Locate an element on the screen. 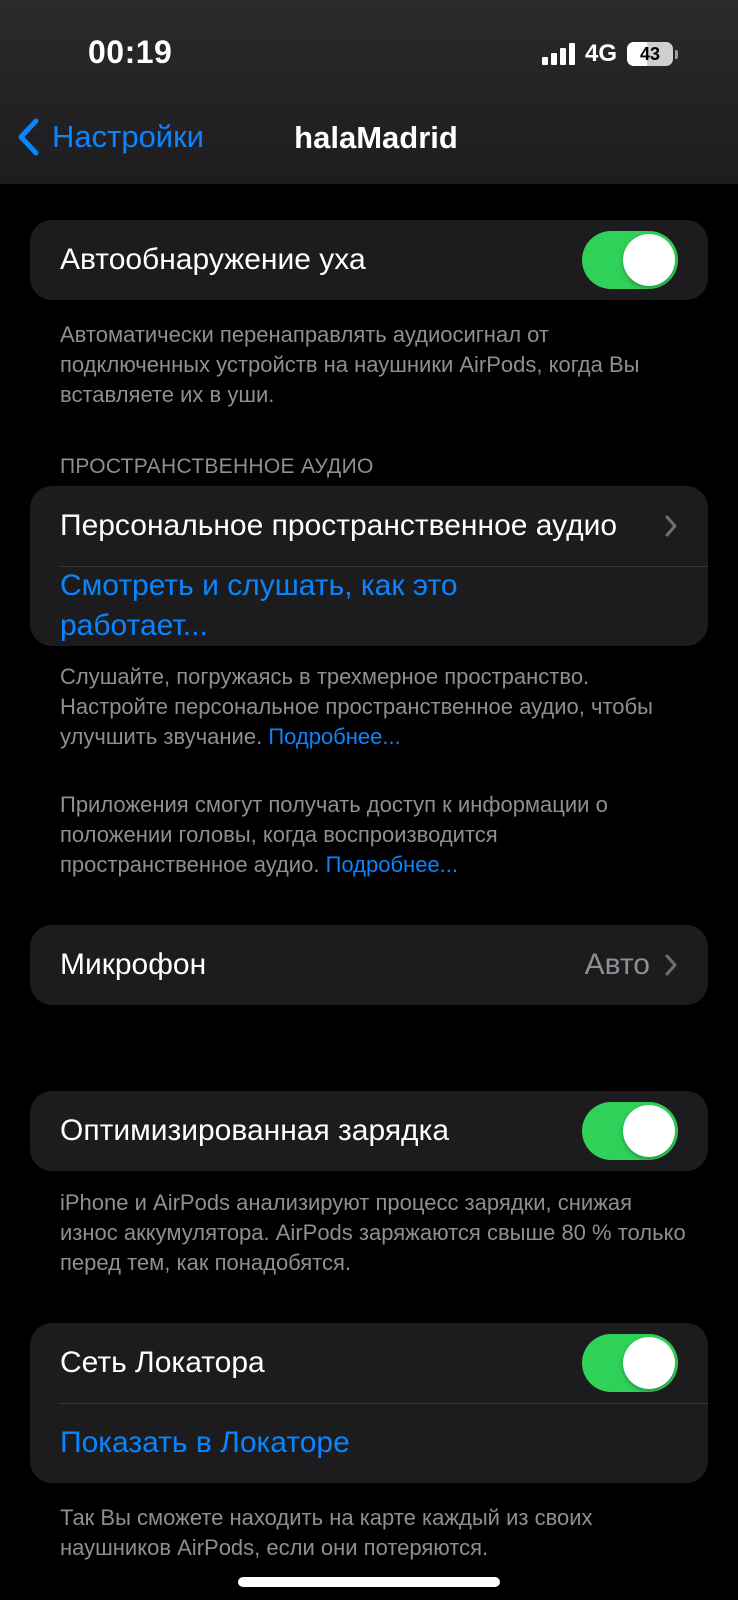 This screenshot has height=1600, width=738. optimized-charging-toggle is located at coordinates (630, 1131).